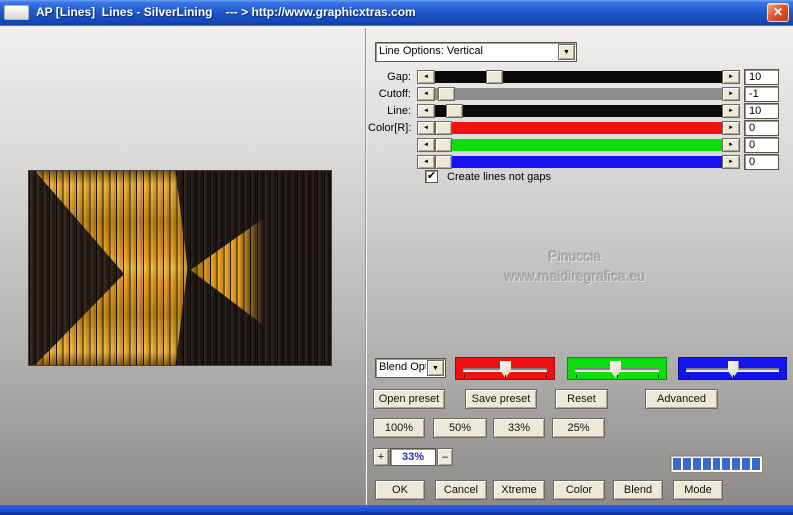 The image size is (793, 515). What do you see at coordinates (501, 399) in the screenshot?
I see `save-preset-button: Save preset` at bounding box center [501, 399].